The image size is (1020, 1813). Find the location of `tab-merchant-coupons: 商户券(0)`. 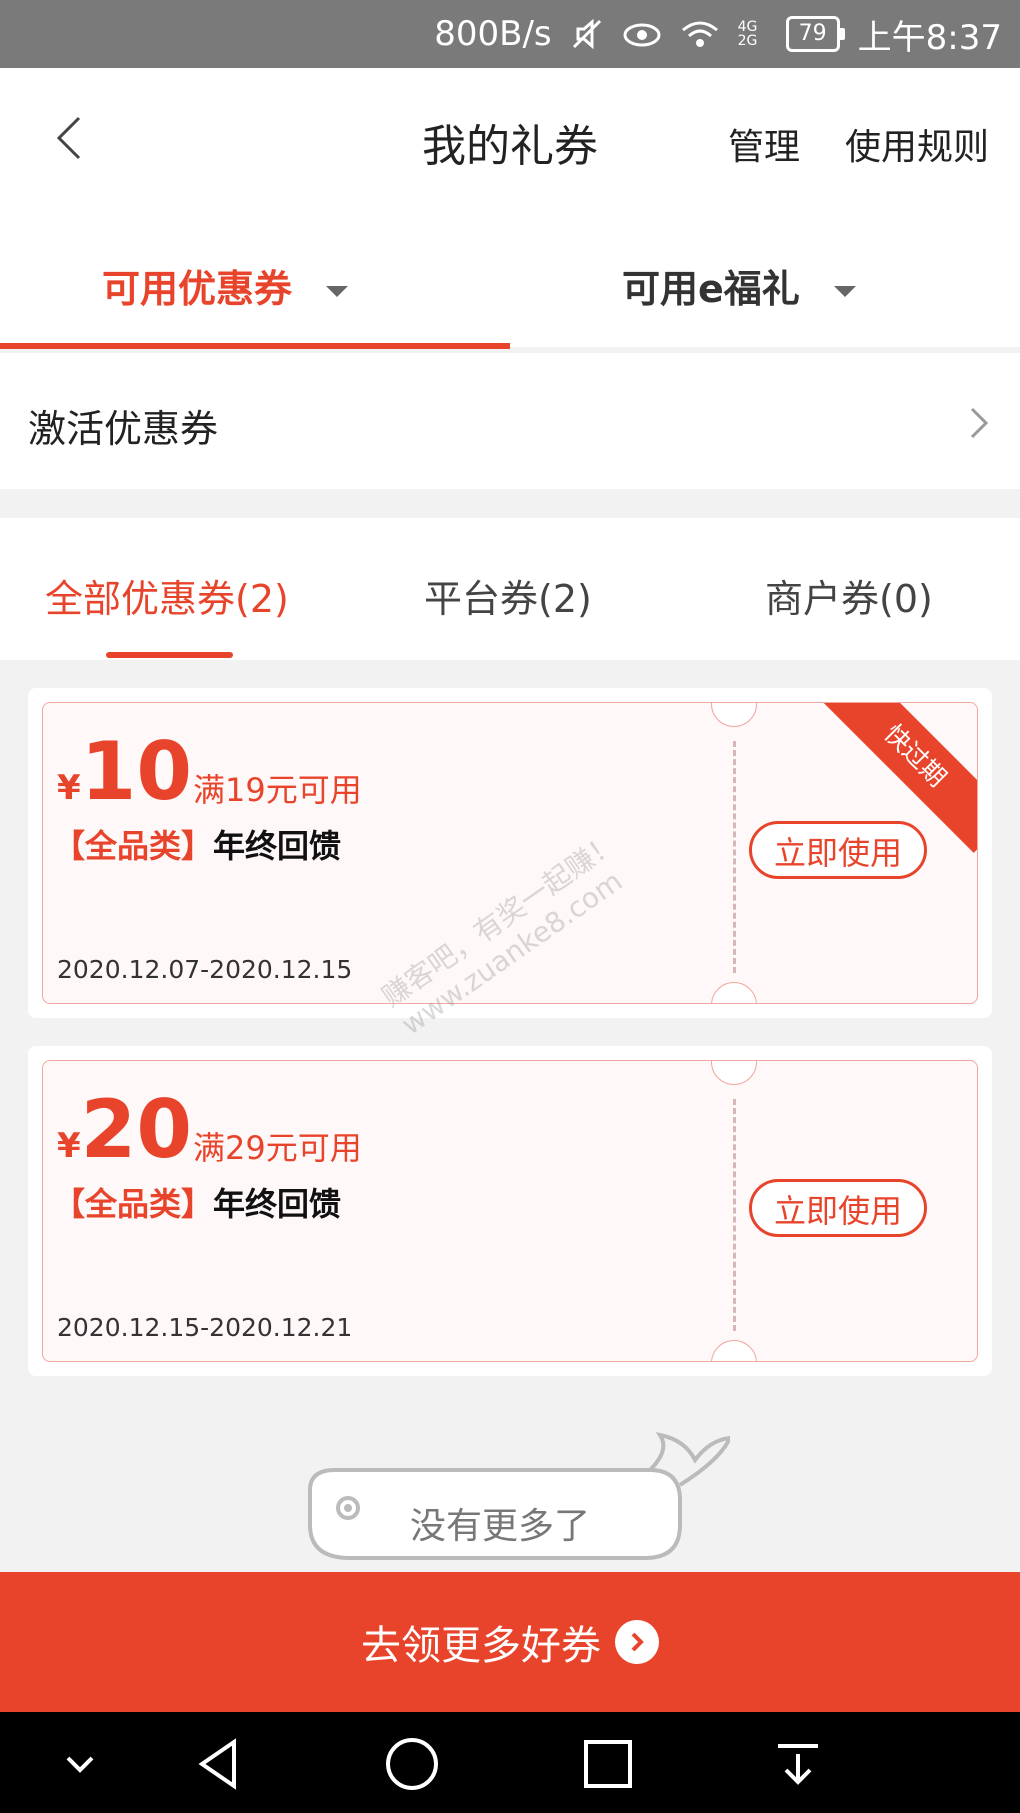

tab-merchant-coupons: 商户券(0) is located at coordinates (849, 595).